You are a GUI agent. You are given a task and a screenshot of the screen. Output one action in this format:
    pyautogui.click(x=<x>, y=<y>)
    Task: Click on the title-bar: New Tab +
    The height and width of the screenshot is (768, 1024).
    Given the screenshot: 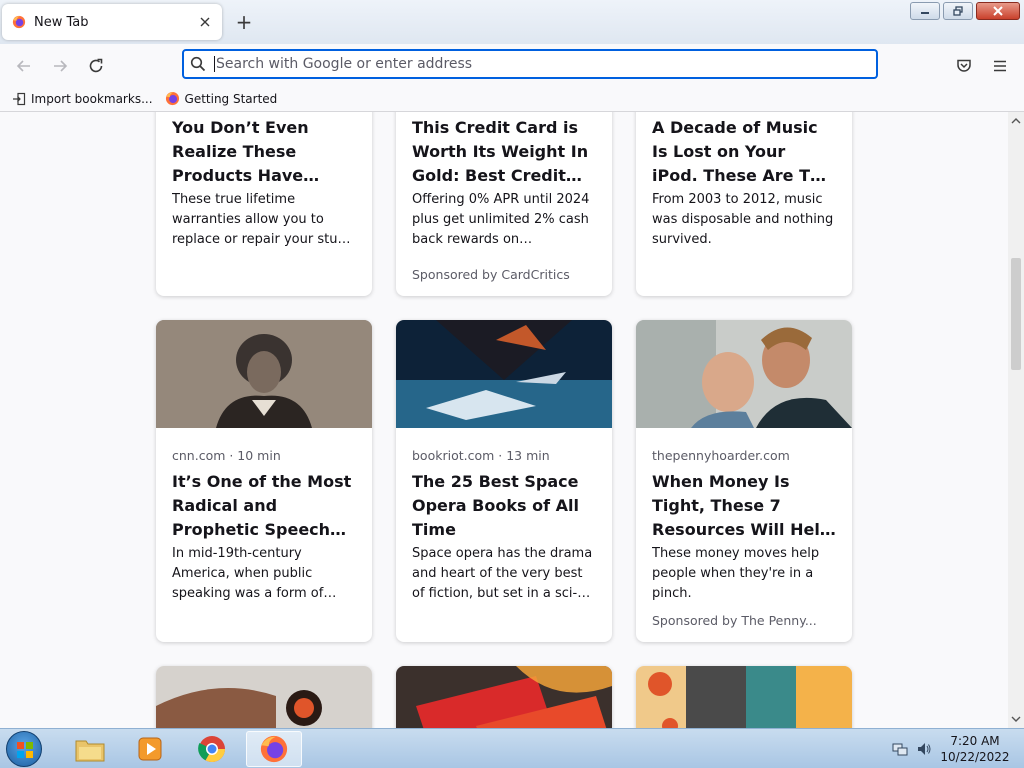 What is the action you would take?
    pyautogui.click(x=512, y=22)
    